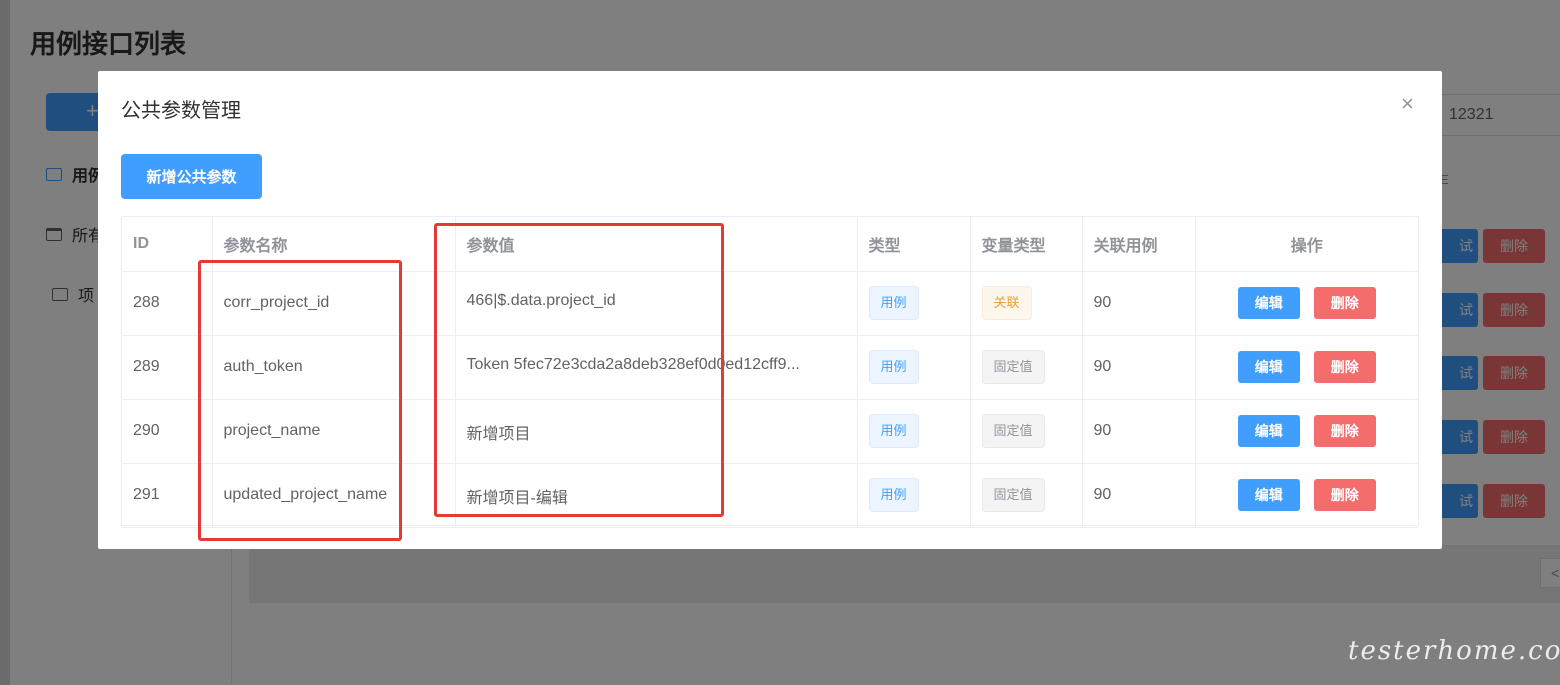  What do you see at coordinates (334, 303) in the screenshot?
I see `param-name: corr_project_id` at bounding box center [334, 303].